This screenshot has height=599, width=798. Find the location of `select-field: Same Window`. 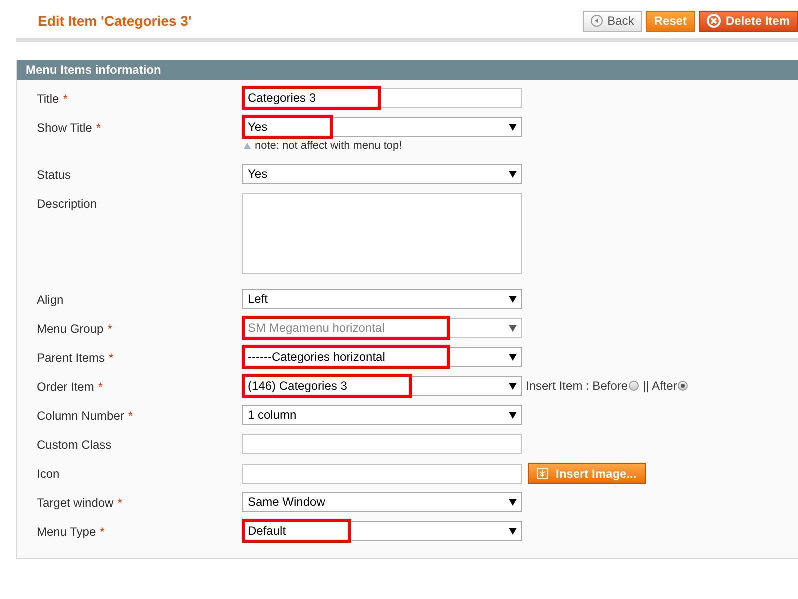

select-field: Same Window is located at coordinates (382, 502).